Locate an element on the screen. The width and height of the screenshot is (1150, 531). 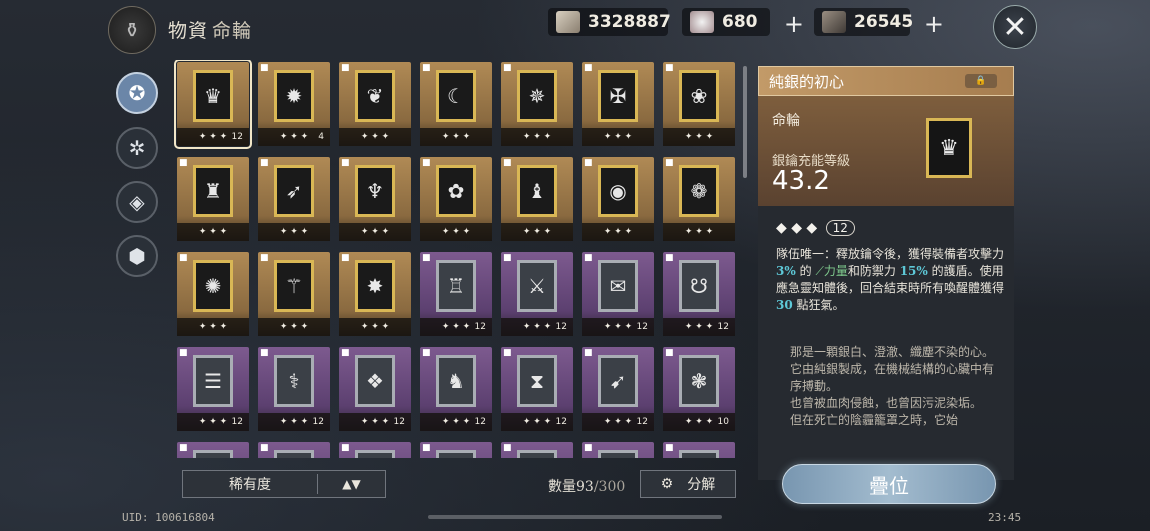
item-card: ■ ☰ ✦ ✦ ✦ 12 is located at coordinates (213, 389).